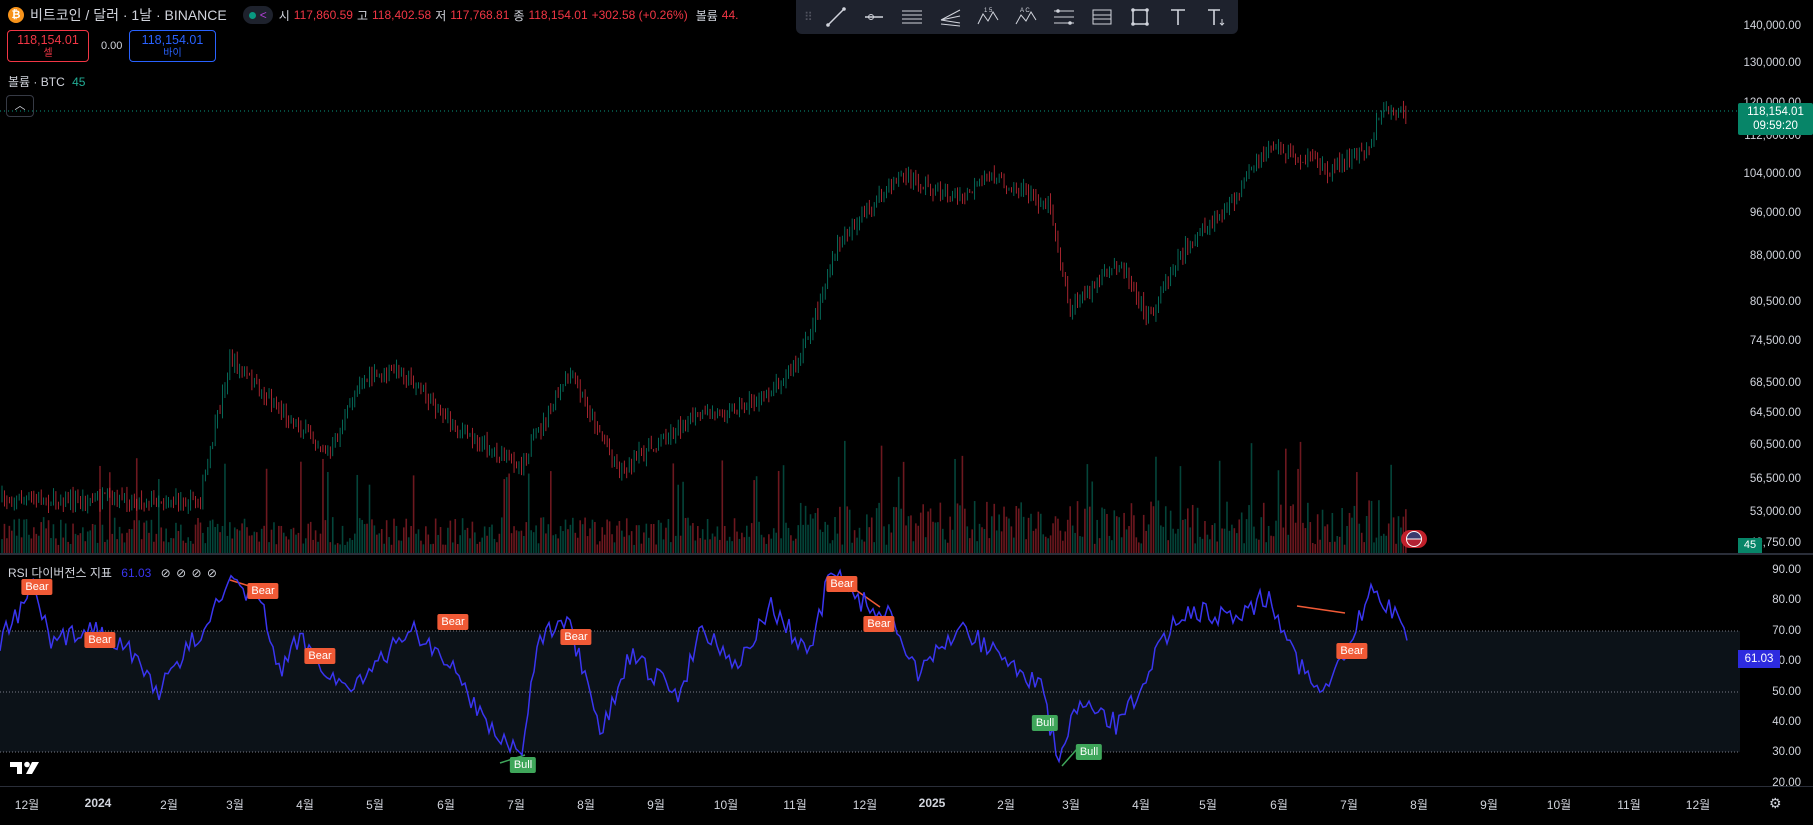  Describe the element at coordinates (1321, 609) in the screenshot. I see `divergence-line` at that location.